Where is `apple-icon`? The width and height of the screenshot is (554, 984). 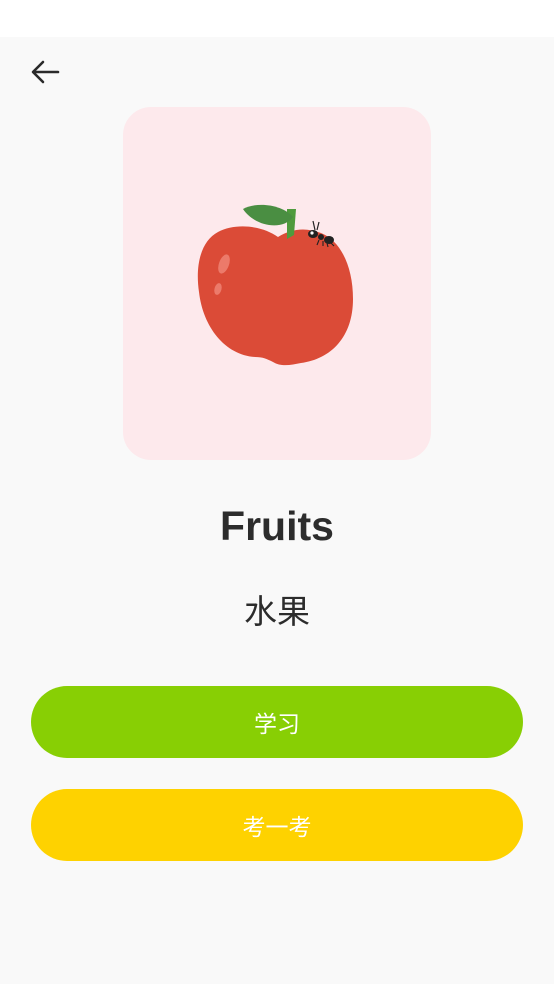
apple-icon is located at coordinates (275, 285).